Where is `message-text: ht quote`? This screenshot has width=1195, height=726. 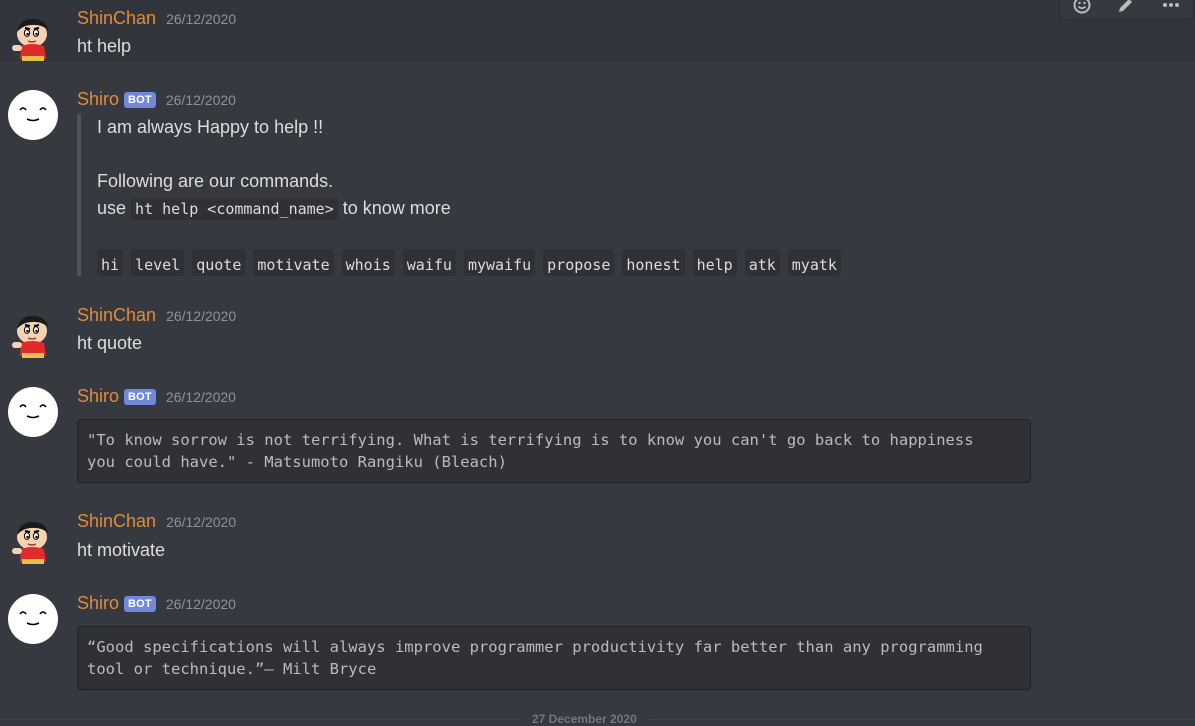
message-text: ht quote is located at coordinates (110, 343).